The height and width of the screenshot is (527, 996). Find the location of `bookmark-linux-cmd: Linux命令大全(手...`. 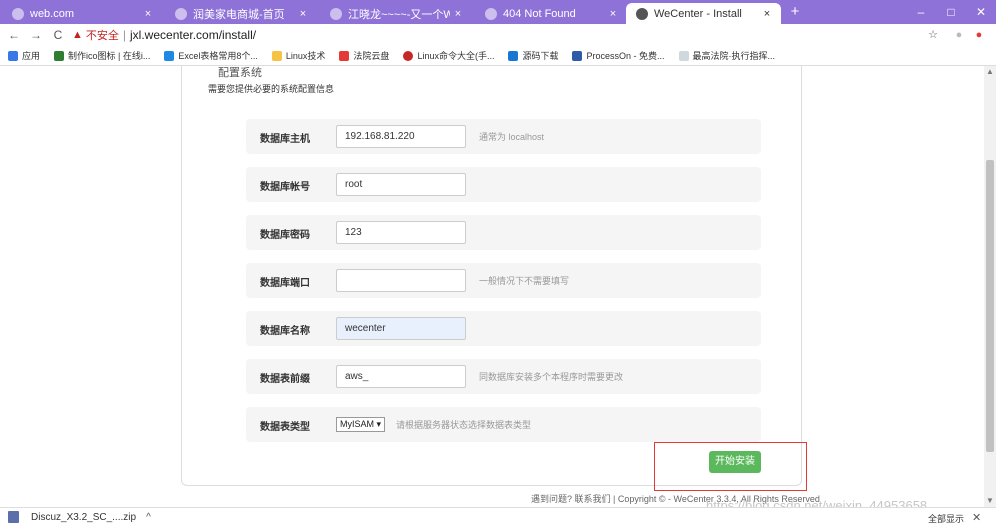

bookmark-linux-cmd: Linux命令大全(手... is located at coordinates (448, 55).